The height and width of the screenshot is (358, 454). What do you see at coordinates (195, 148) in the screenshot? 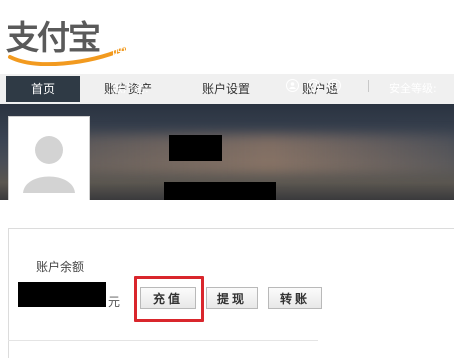
I see `redacted-username` at bounding box center [195, 148].